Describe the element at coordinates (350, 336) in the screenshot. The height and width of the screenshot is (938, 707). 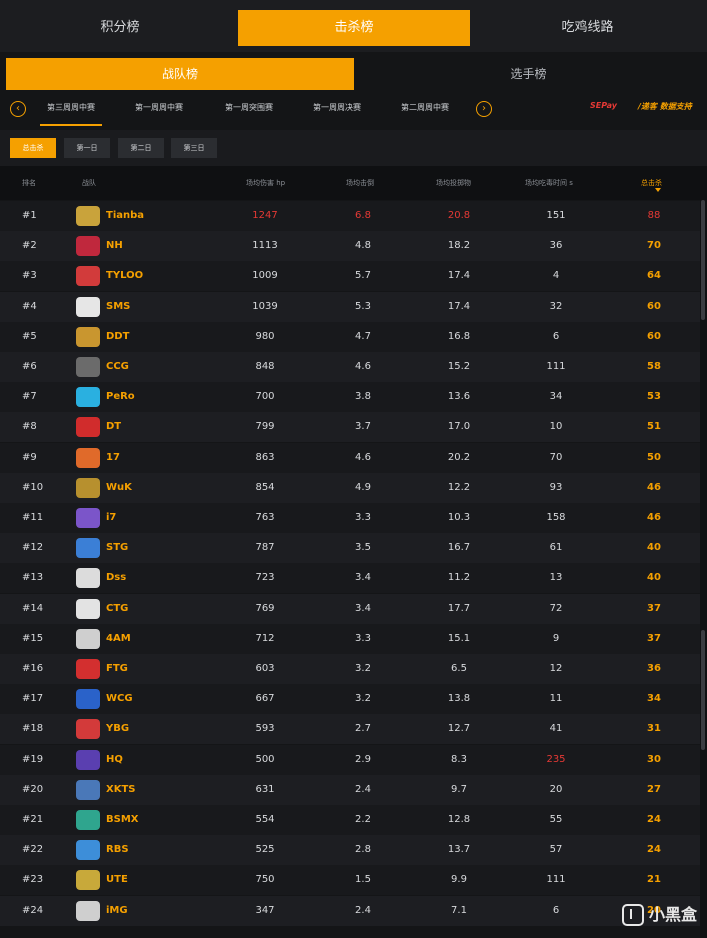
I see `table-row: #5 DDT 980 4.7 16.8 6 60` at that location.